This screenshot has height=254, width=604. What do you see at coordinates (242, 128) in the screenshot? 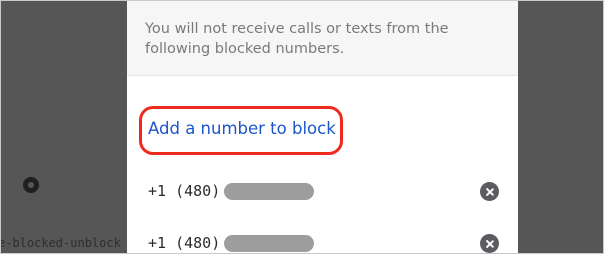
I see `add-number-to-block-link: Add a number to block` at bounding box center [242, 128].